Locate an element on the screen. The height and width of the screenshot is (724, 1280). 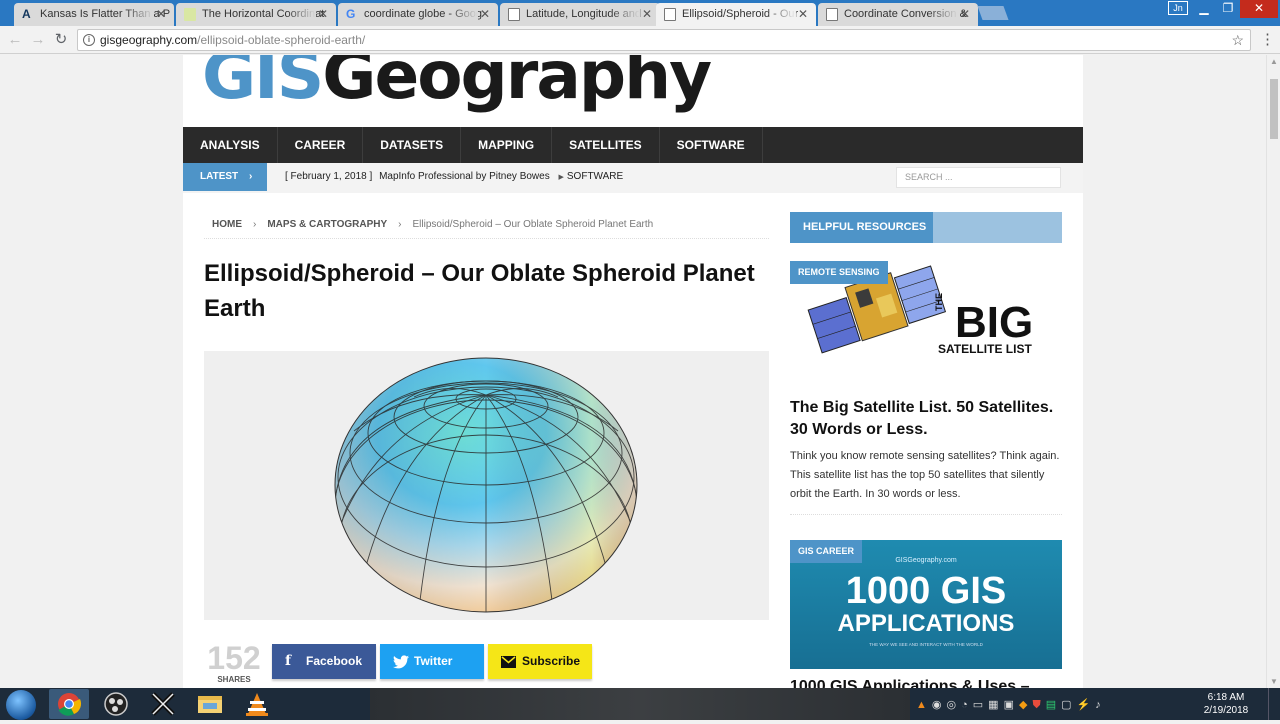
forward-button: → is located at coordinates (38, 40).